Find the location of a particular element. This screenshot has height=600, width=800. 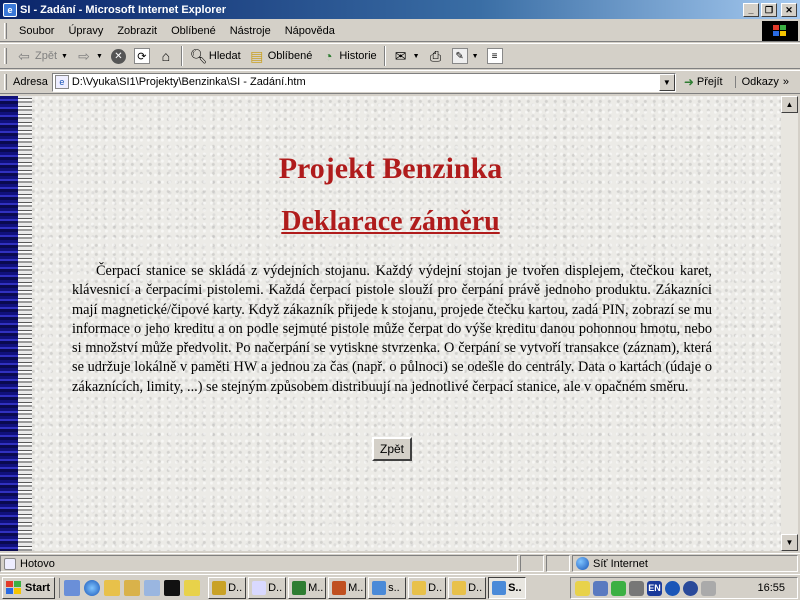

explorer-icon is located at coordinates (132, 587).